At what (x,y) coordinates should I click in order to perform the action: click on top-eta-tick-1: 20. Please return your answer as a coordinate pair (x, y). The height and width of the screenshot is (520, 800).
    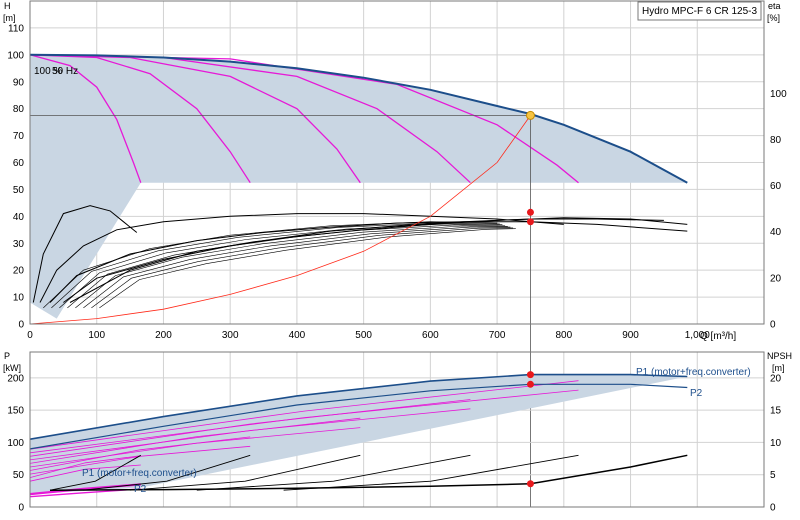
    Looking at the image, I should click on (776, 278).